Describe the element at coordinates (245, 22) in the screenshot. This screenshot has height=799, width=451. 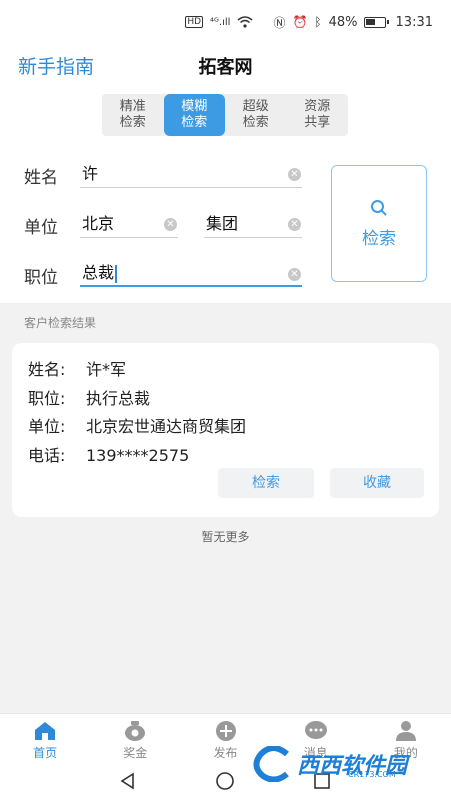
I see `wifi-icon` at that location.